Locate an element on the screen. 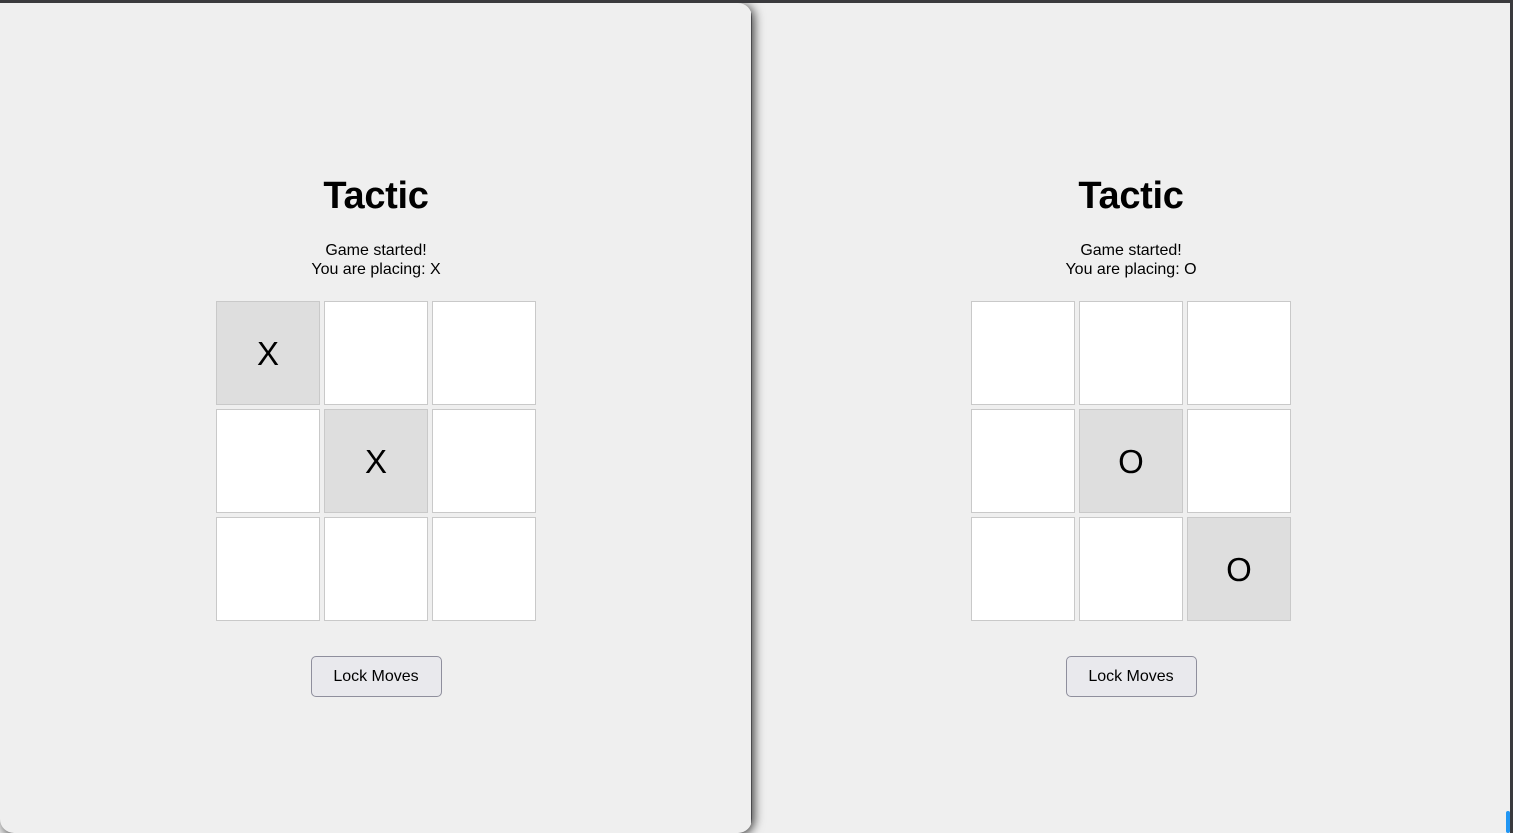 This screenshot has height=833, width=1513. board-cell-1-1: O is located at coordinates (1131, 461).